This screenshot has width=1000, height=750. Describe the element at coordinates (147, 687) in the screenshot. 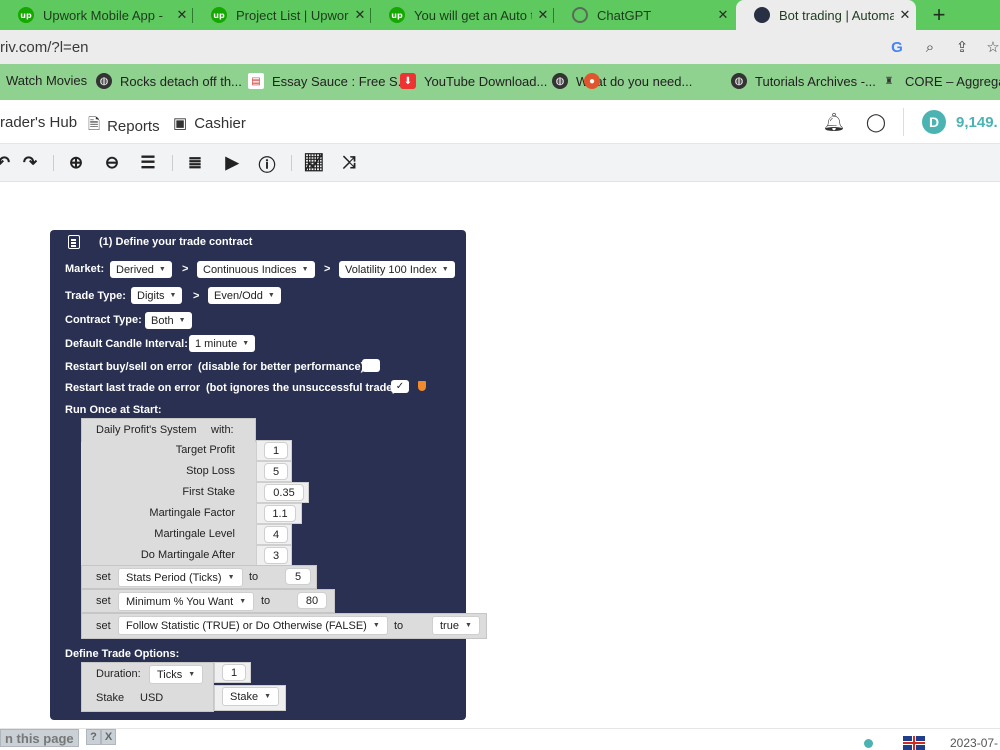

I see `trade-options-block: Duration: Ticks ▼ Stake USD` at that location.